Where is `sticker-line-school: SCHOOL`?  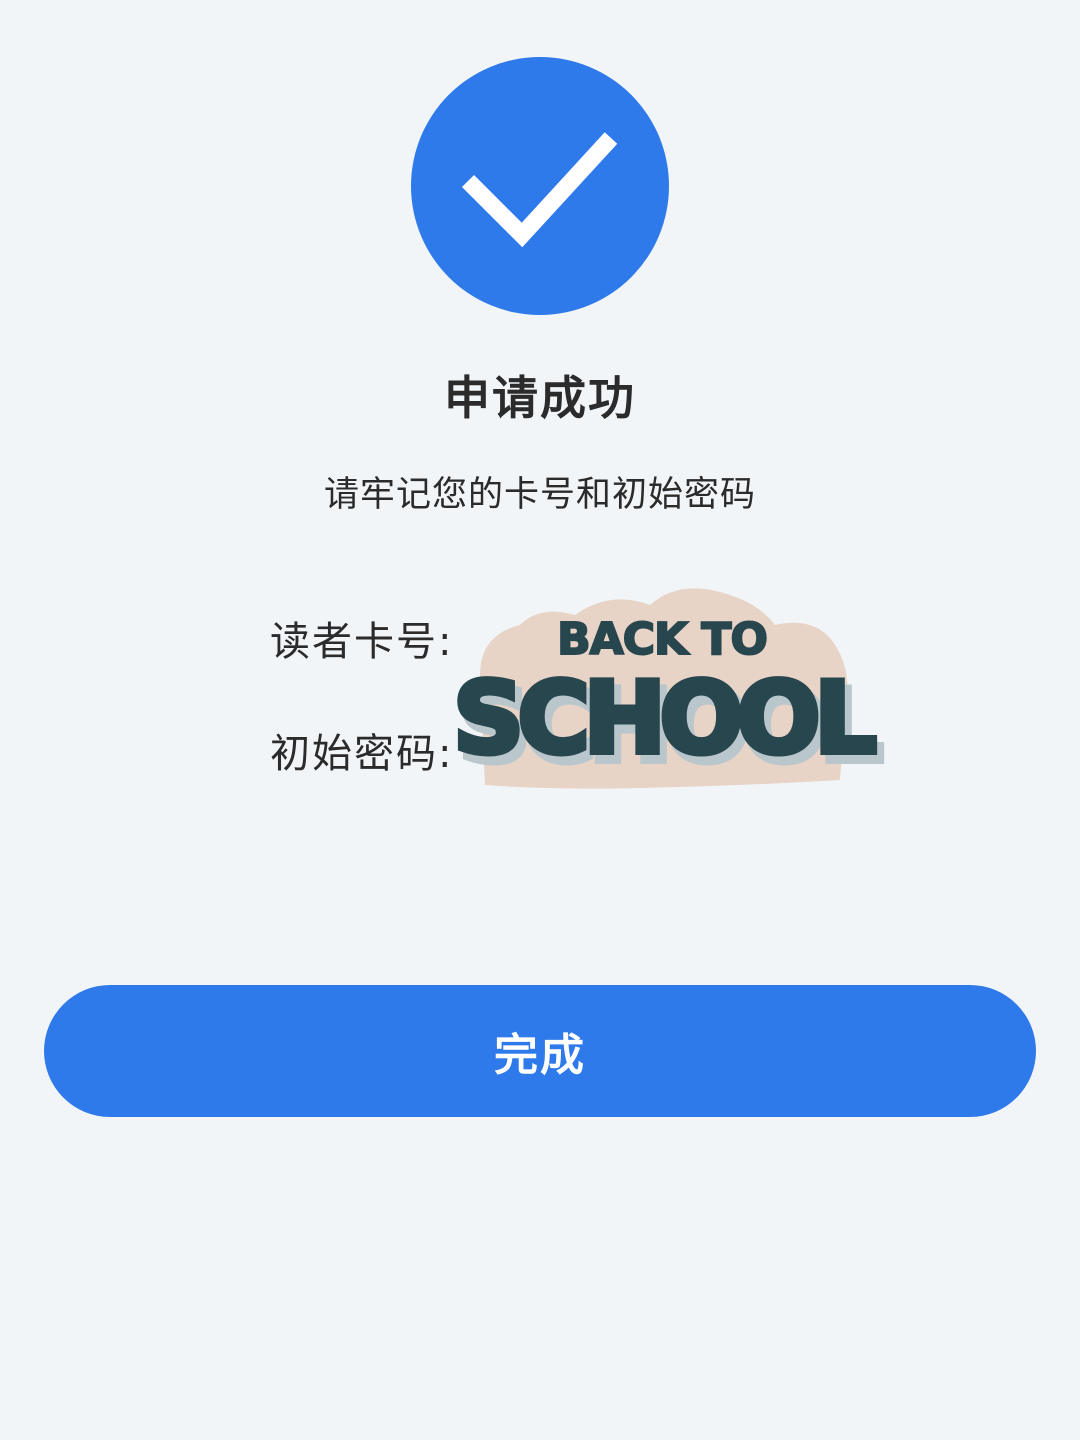 sticker-line-school: SCHOOL is located at coordinates (663, 719).